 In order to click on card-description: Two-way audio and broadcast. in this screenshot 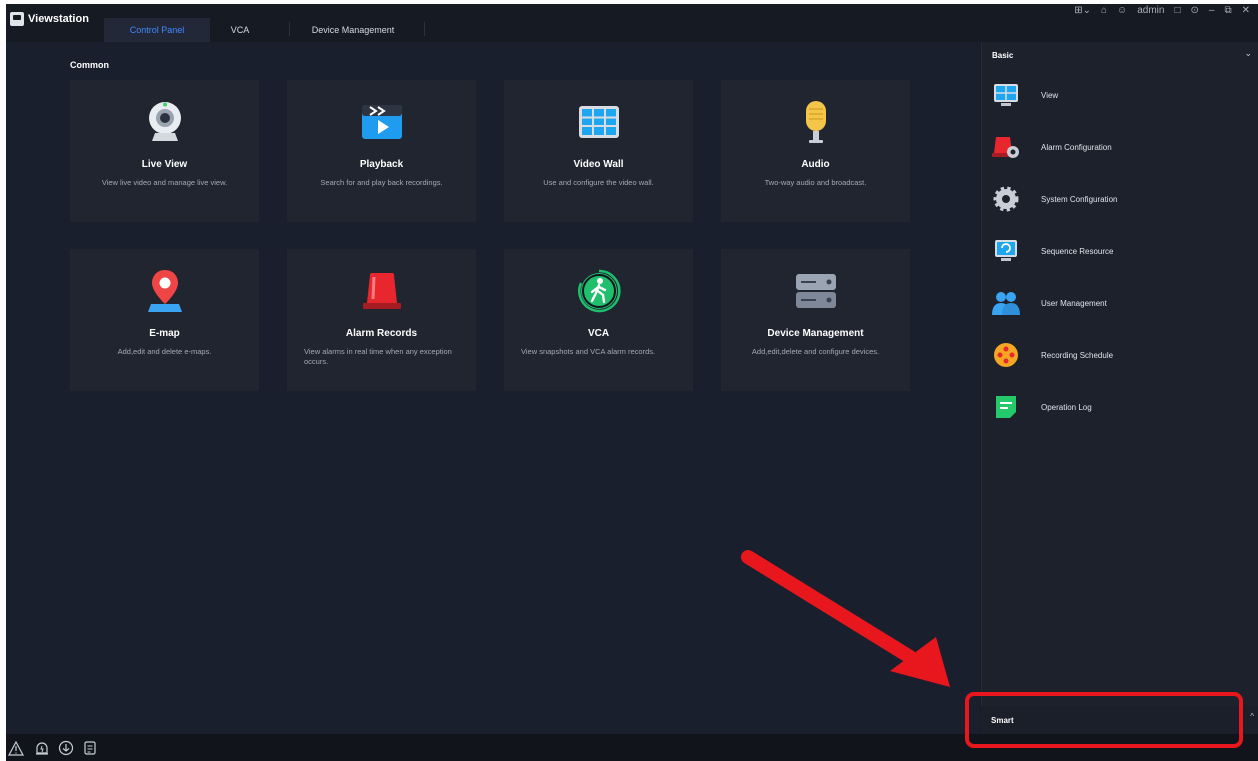, I will do `click(815, 182)`.